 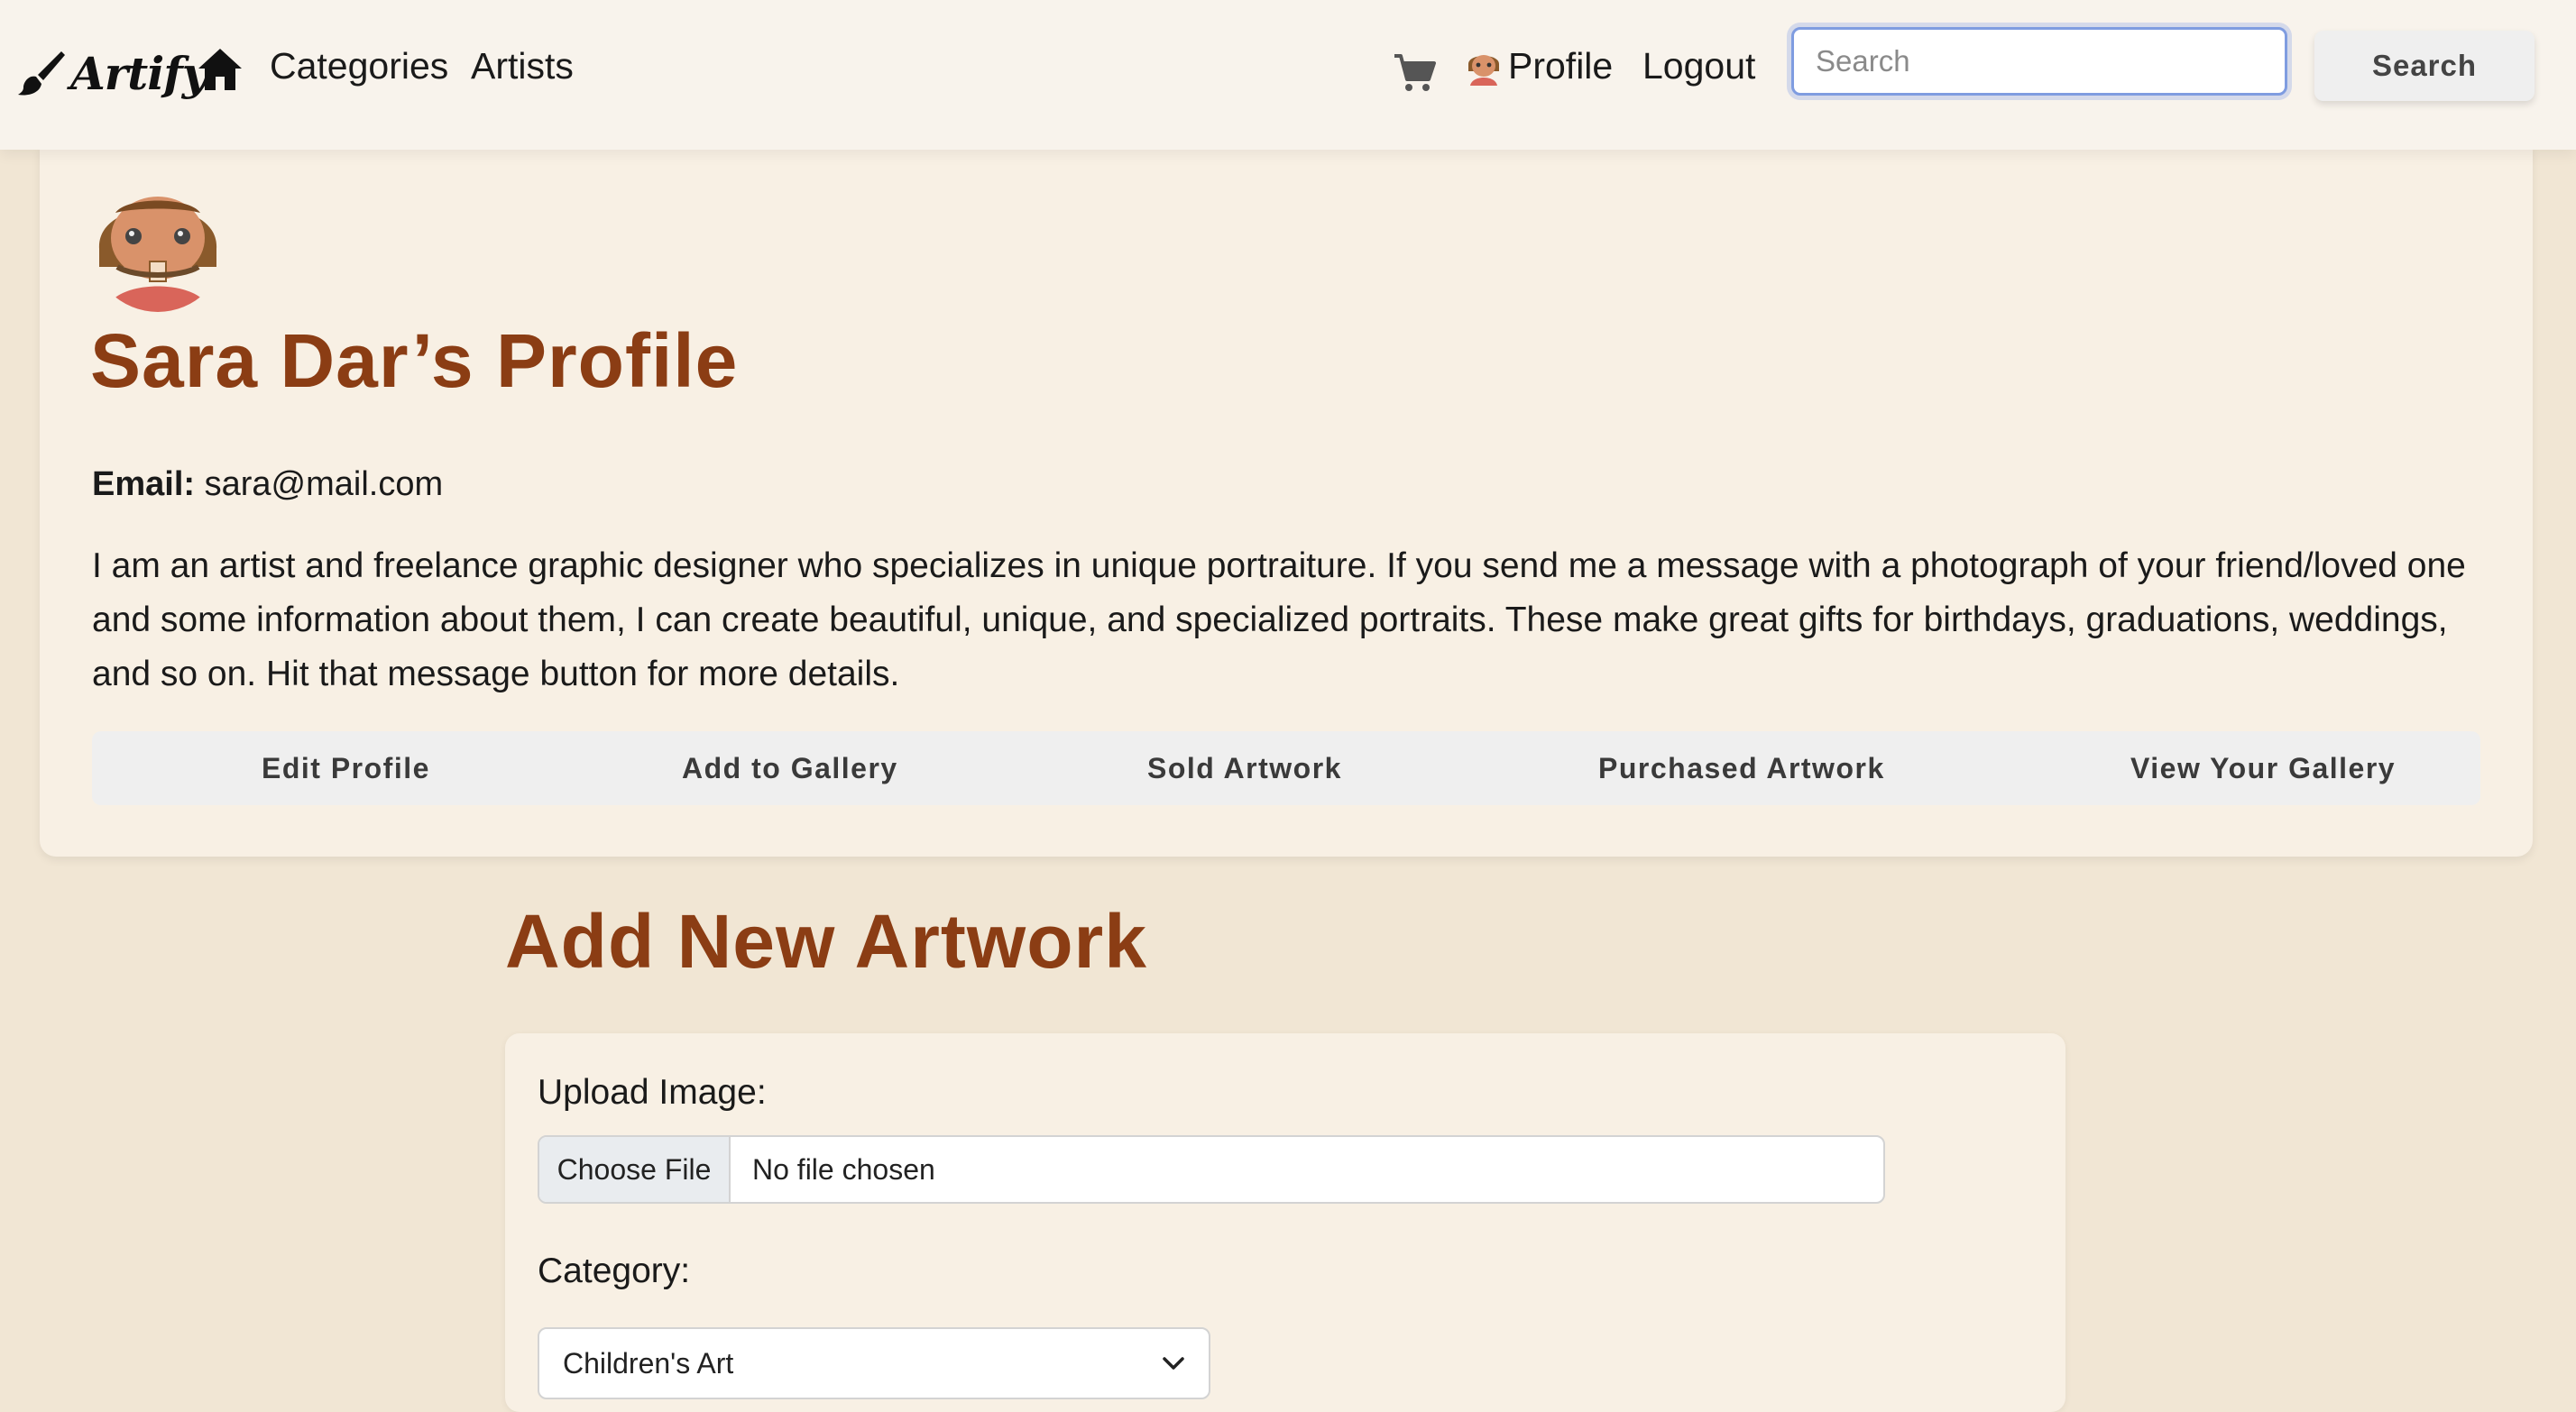 I want to click on home-link, so click(x=221, y=69).